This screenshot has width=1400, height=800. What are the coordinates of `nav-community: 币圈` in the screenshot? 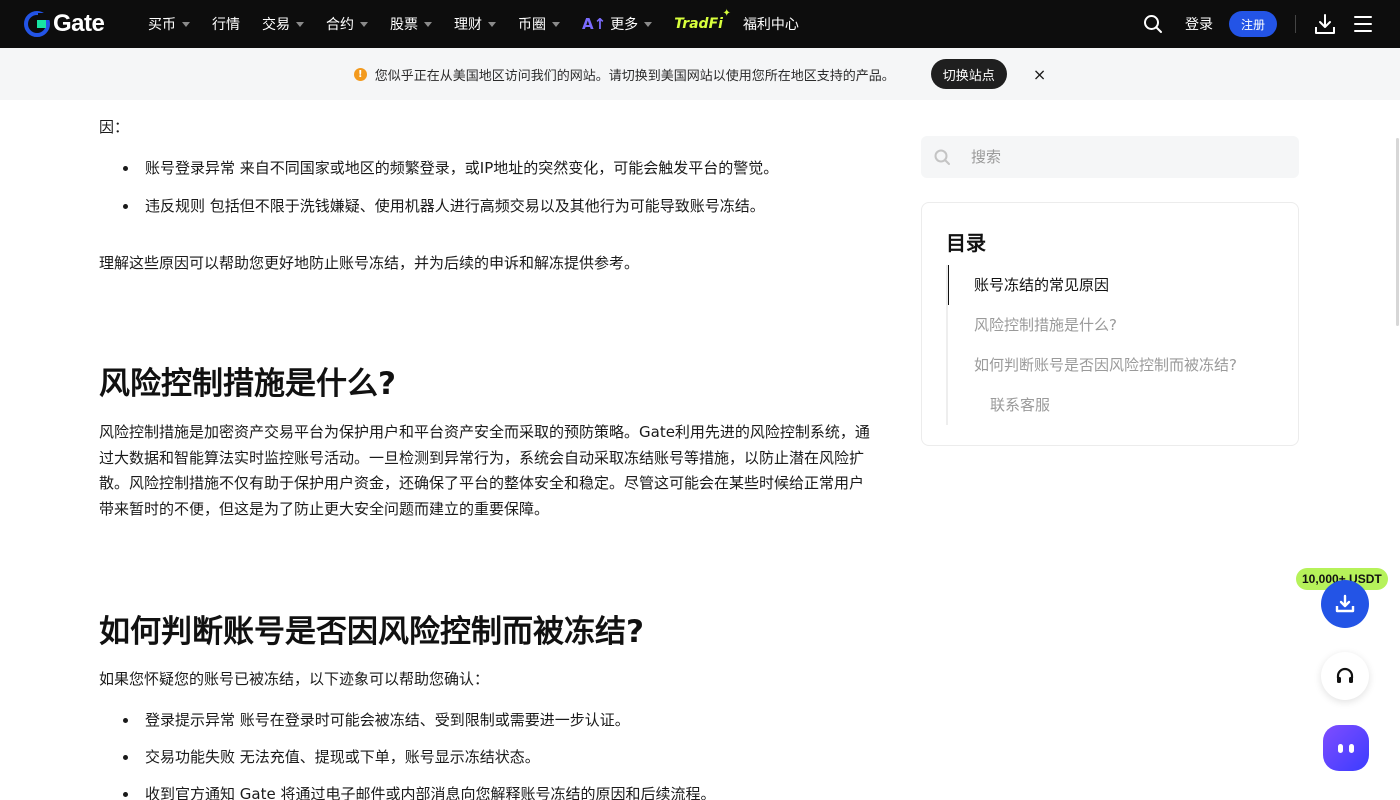 It's located at (539, 24).